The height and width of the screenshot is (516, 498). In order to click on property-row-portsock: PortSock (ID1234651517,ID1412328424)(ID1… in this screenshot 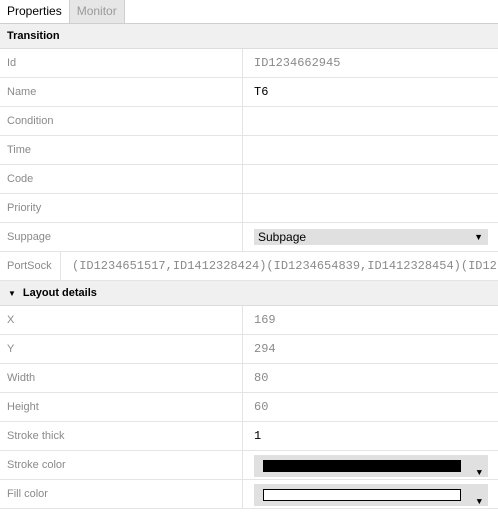, I will do `click(249, 266)`.